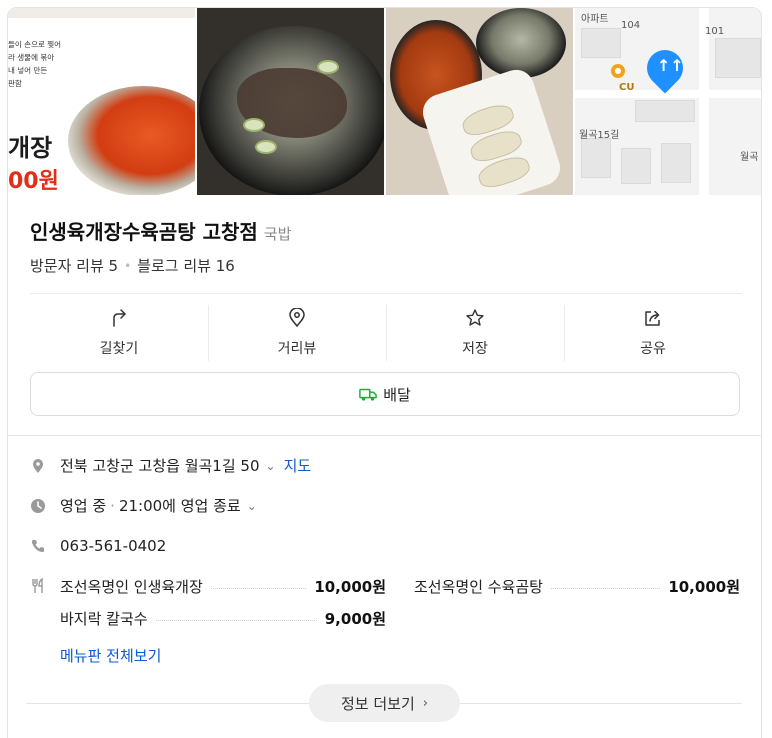  What do you see at coordinates (478, 587) in the screenshot?
I see `menu-item-name: 조선옥명인 수육곰탕` at bounding box center [478, 587].